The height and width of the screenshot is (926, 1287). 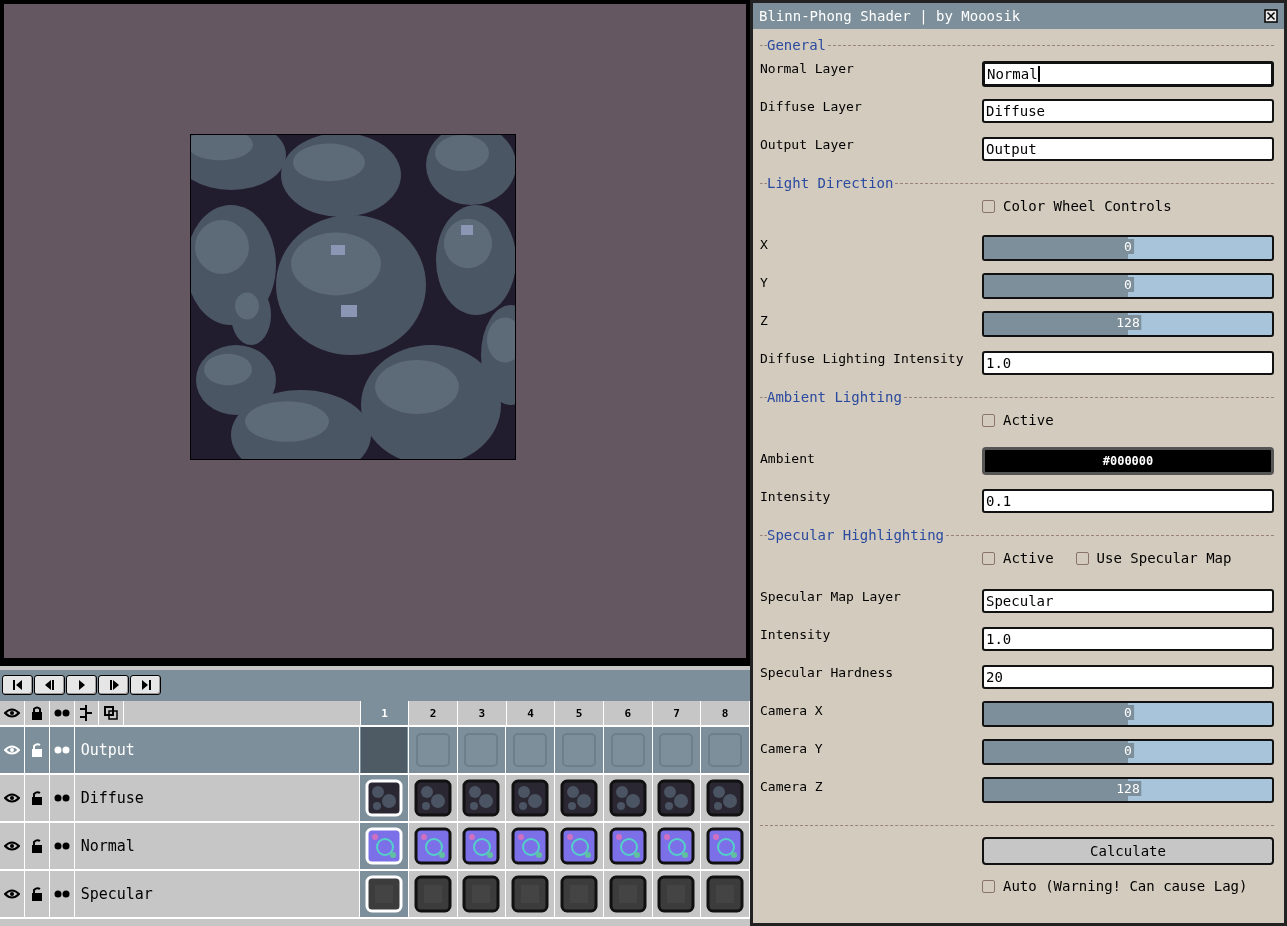 What do you see at coordinates (764, 244) in the screenshot?
I see `field-label: X` at bounding box center [764, 244].